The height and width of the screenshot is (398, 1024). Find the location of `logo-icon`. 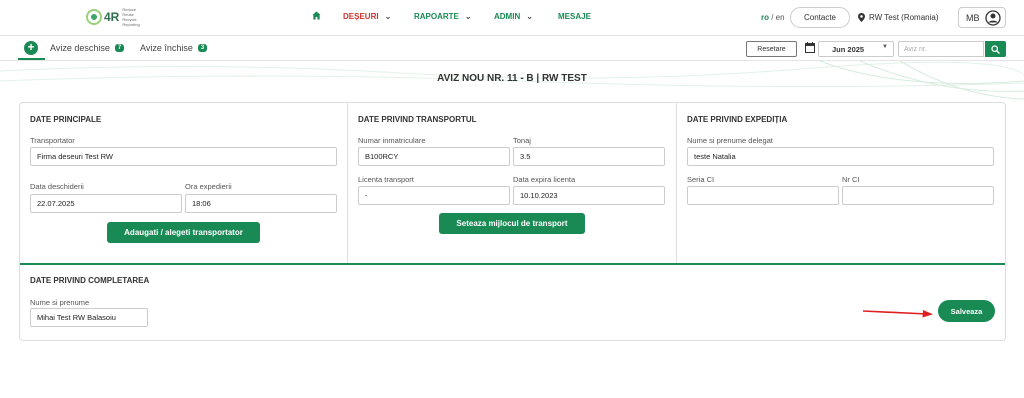

logo-icon is located at coordinates (94, 17).